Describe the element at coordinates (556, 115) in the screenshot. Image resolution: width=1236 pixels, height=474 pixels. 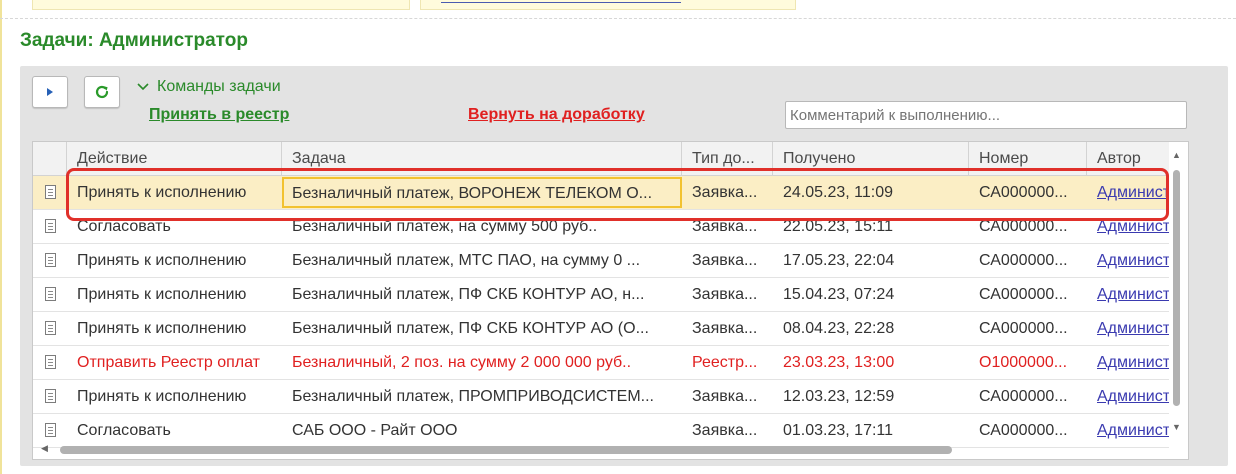
I see `return-for-revision-link: Вернуть на доработку` at that location.